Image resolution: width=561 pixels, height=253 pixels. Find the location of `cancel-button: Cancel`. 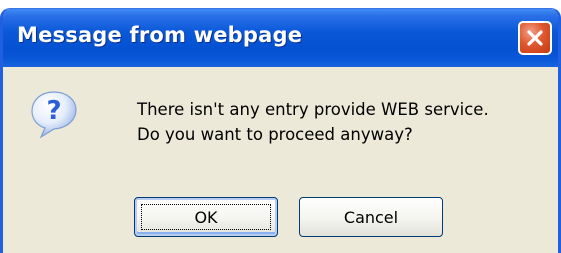

cancel-button: Cancel is located at coordinates (371, 217).